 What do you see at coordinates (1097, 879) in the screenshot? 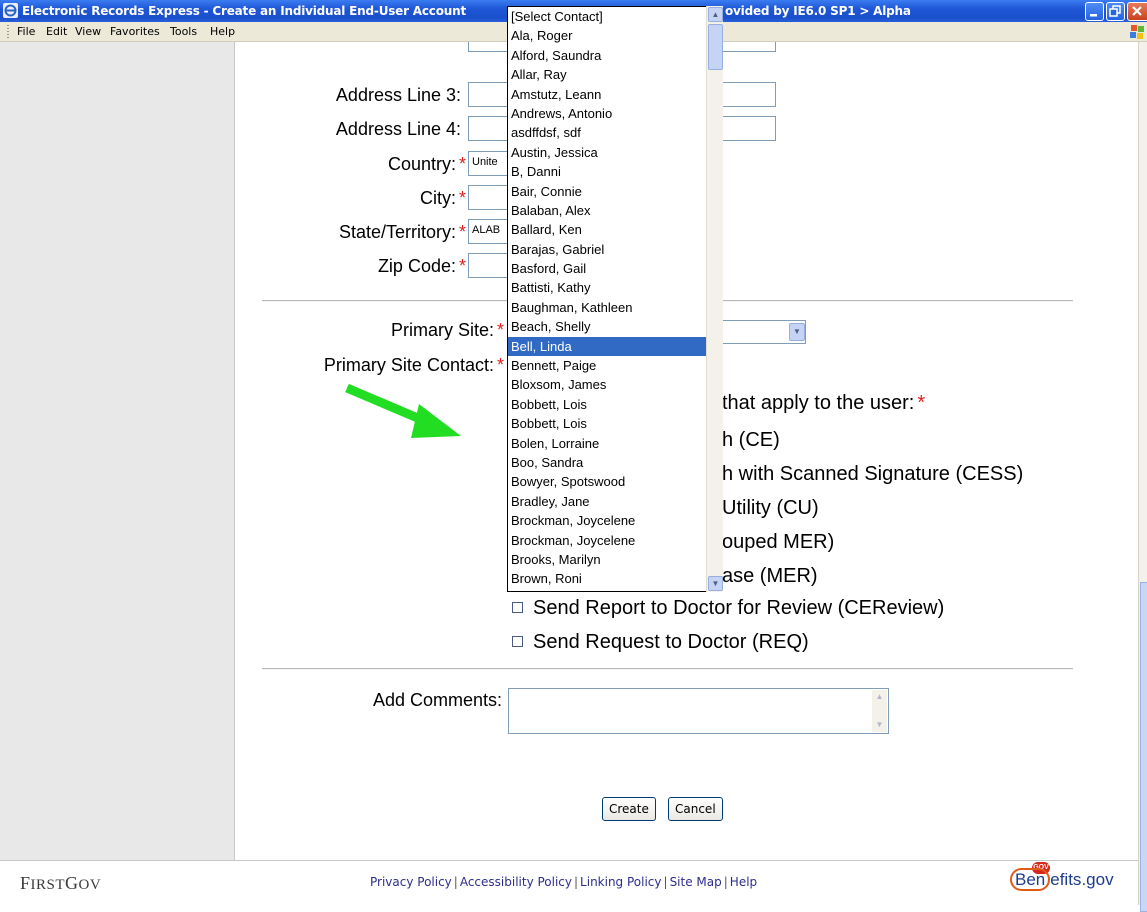
I see `benefits-logo-text: .gov` at bounding box center [1097, 879].